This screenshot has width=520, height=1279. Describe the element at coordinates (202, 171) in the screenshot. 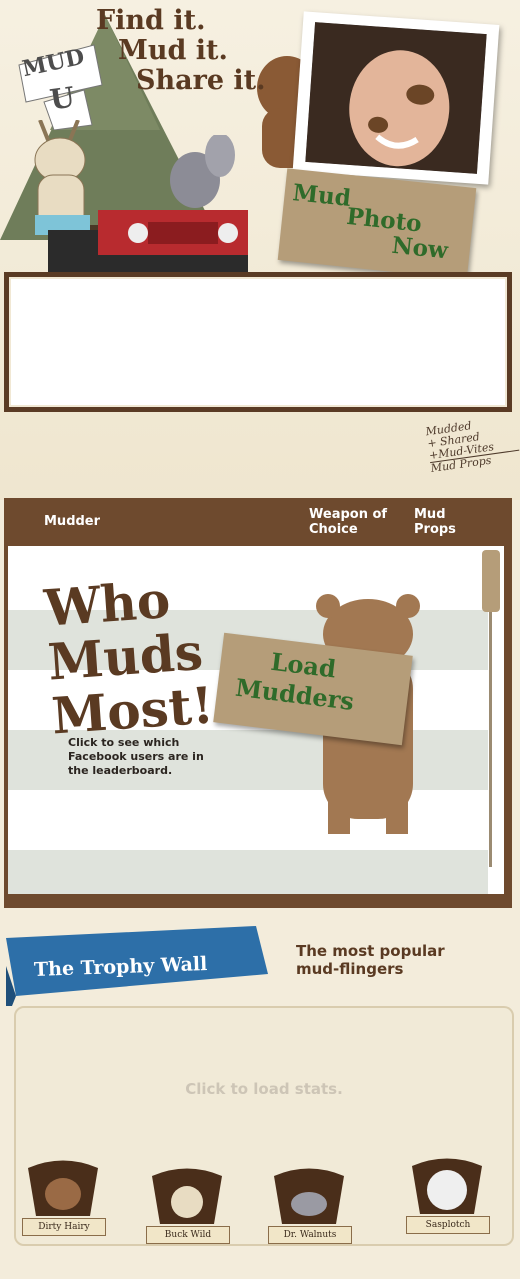

I see `squirrel-character` at that location.